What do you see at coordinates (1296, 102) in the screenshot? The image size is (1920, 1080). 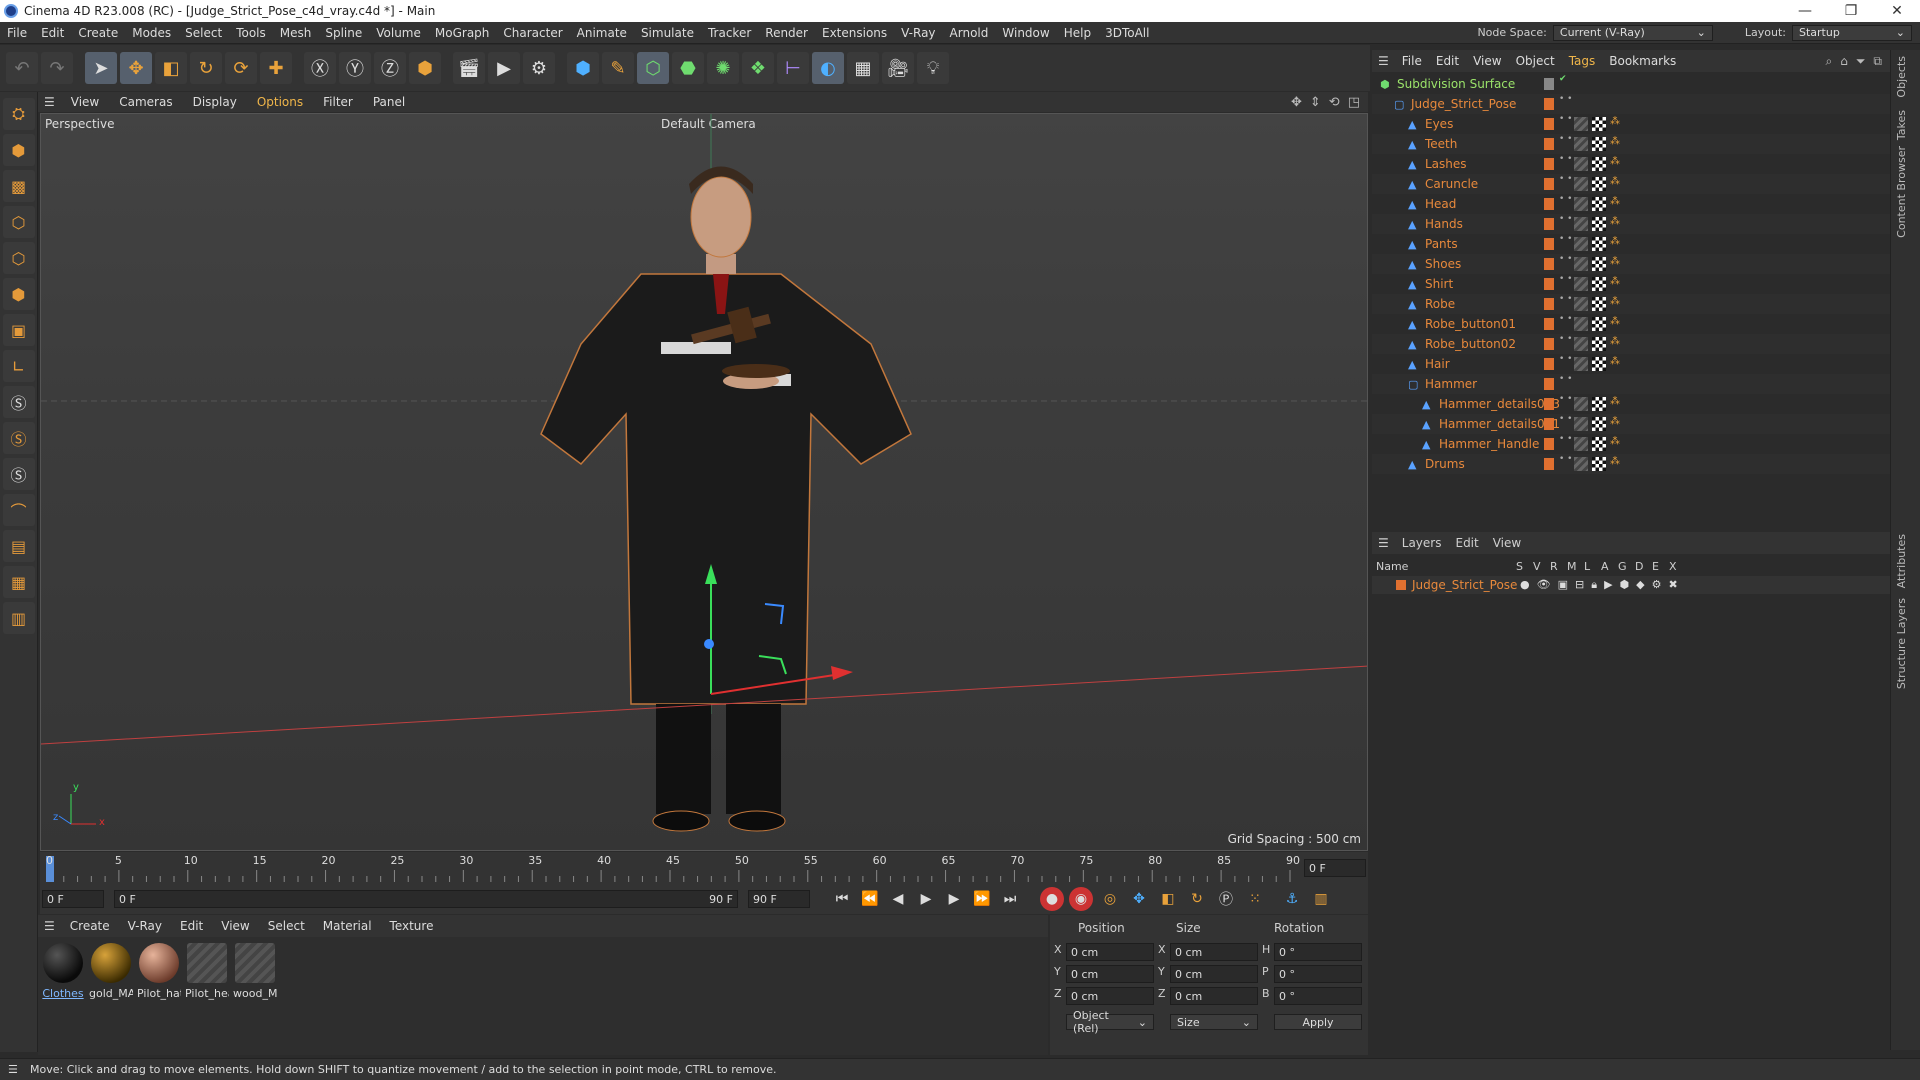 I see `pan-view-icon: ✥` at bounding box center [1296, 102].